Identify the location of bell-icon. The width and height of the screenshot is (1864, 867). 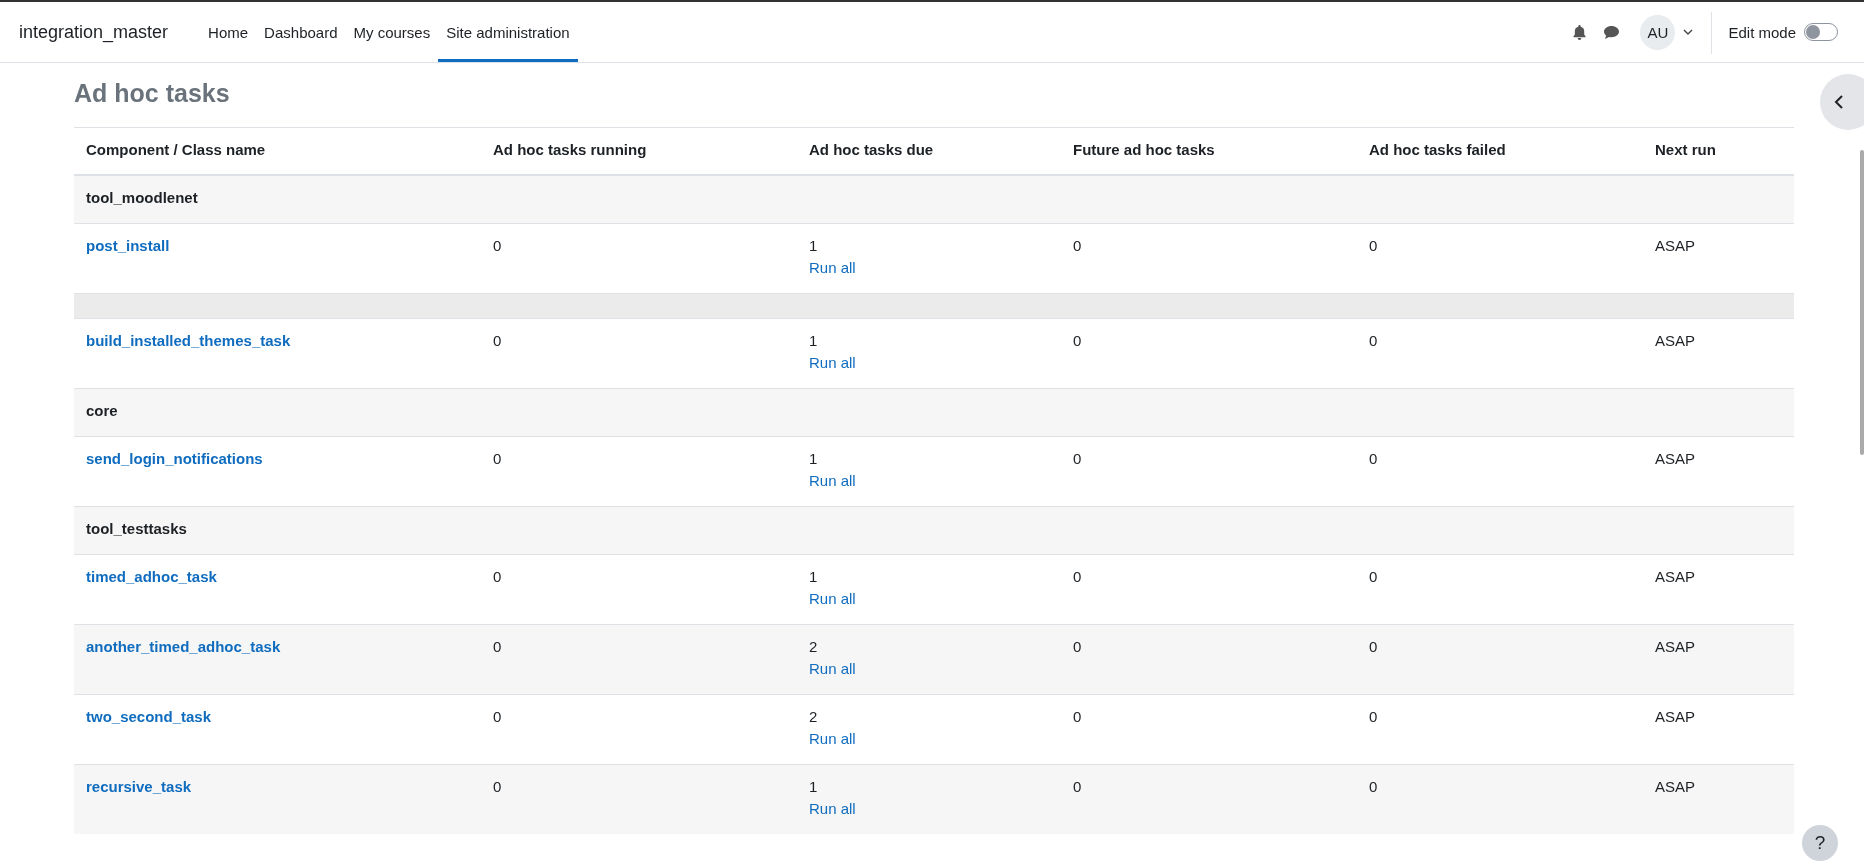
(1580, 32).